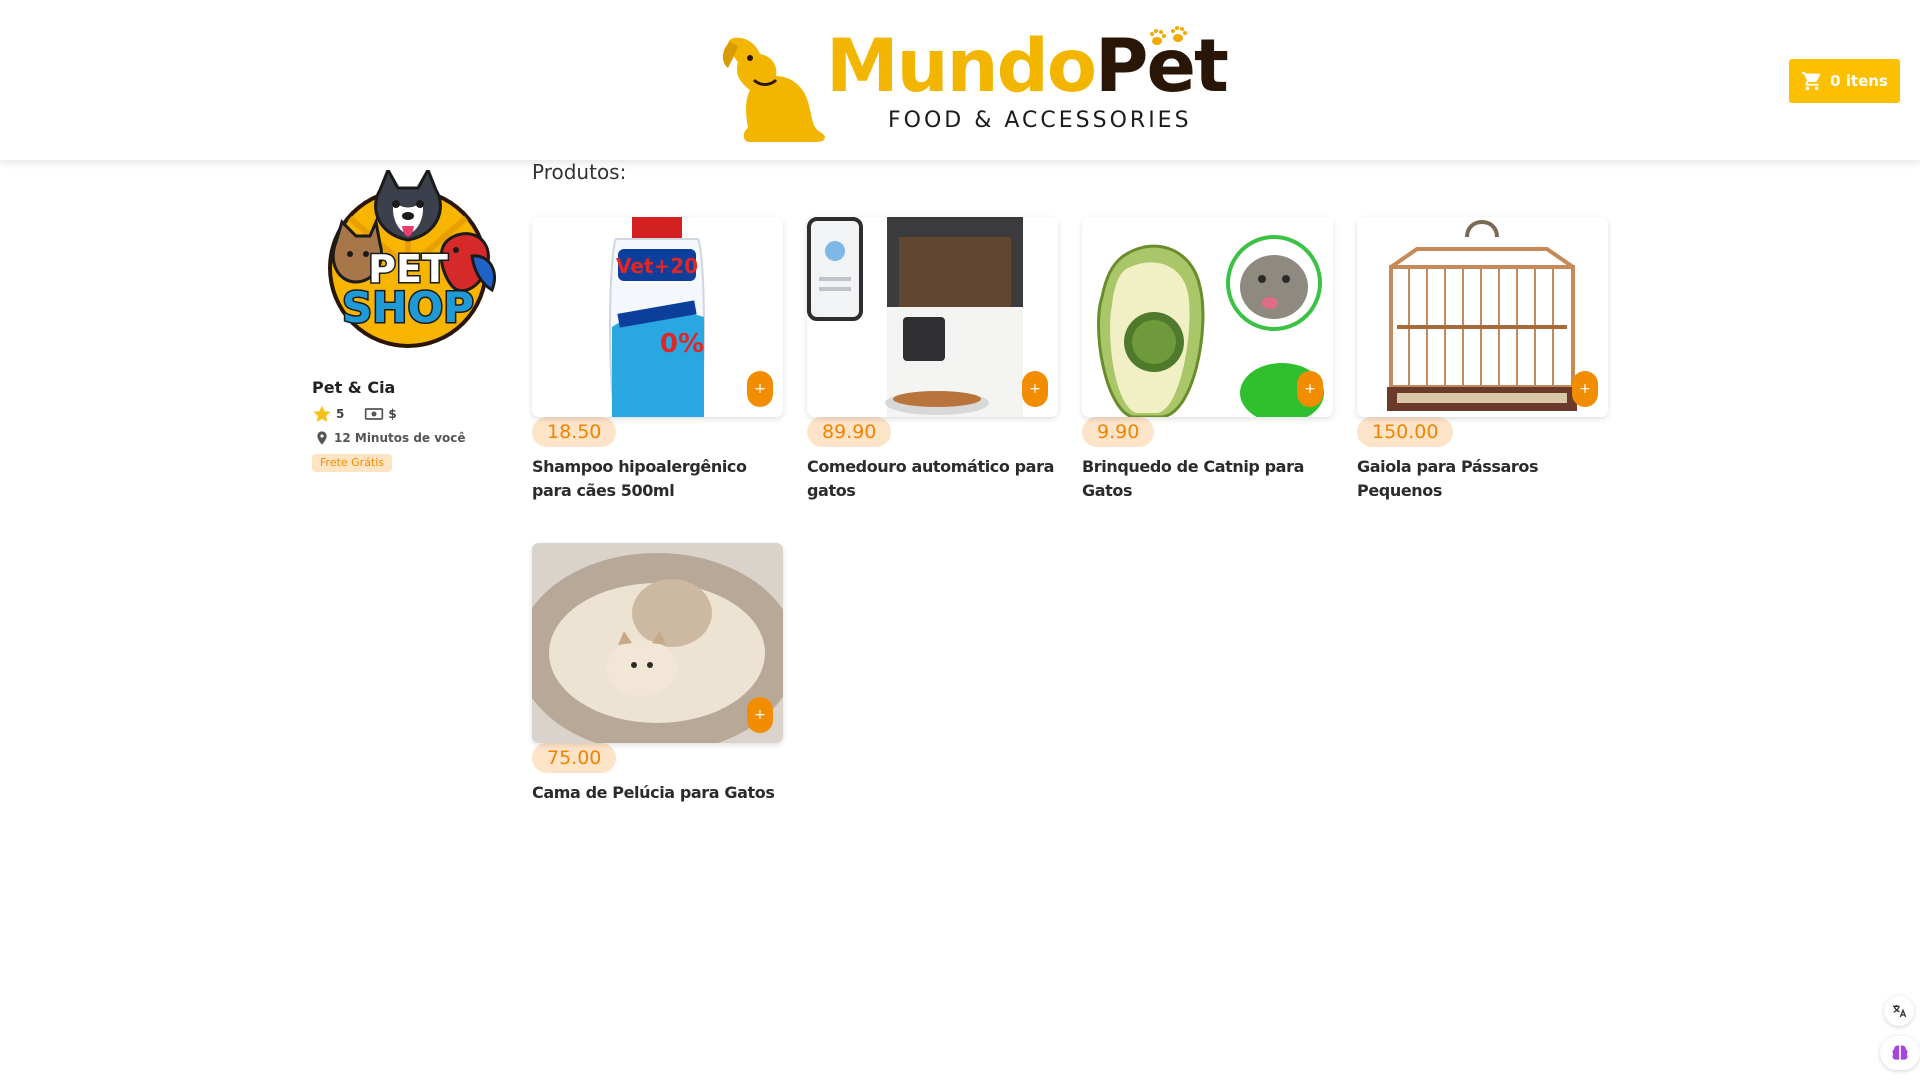 The height and width of the screenshot is (1080, 1920). What do you see at coordinates (322, 438) in the screenshot?
I see `location-pin-icon` at bounding box center [322, 438].